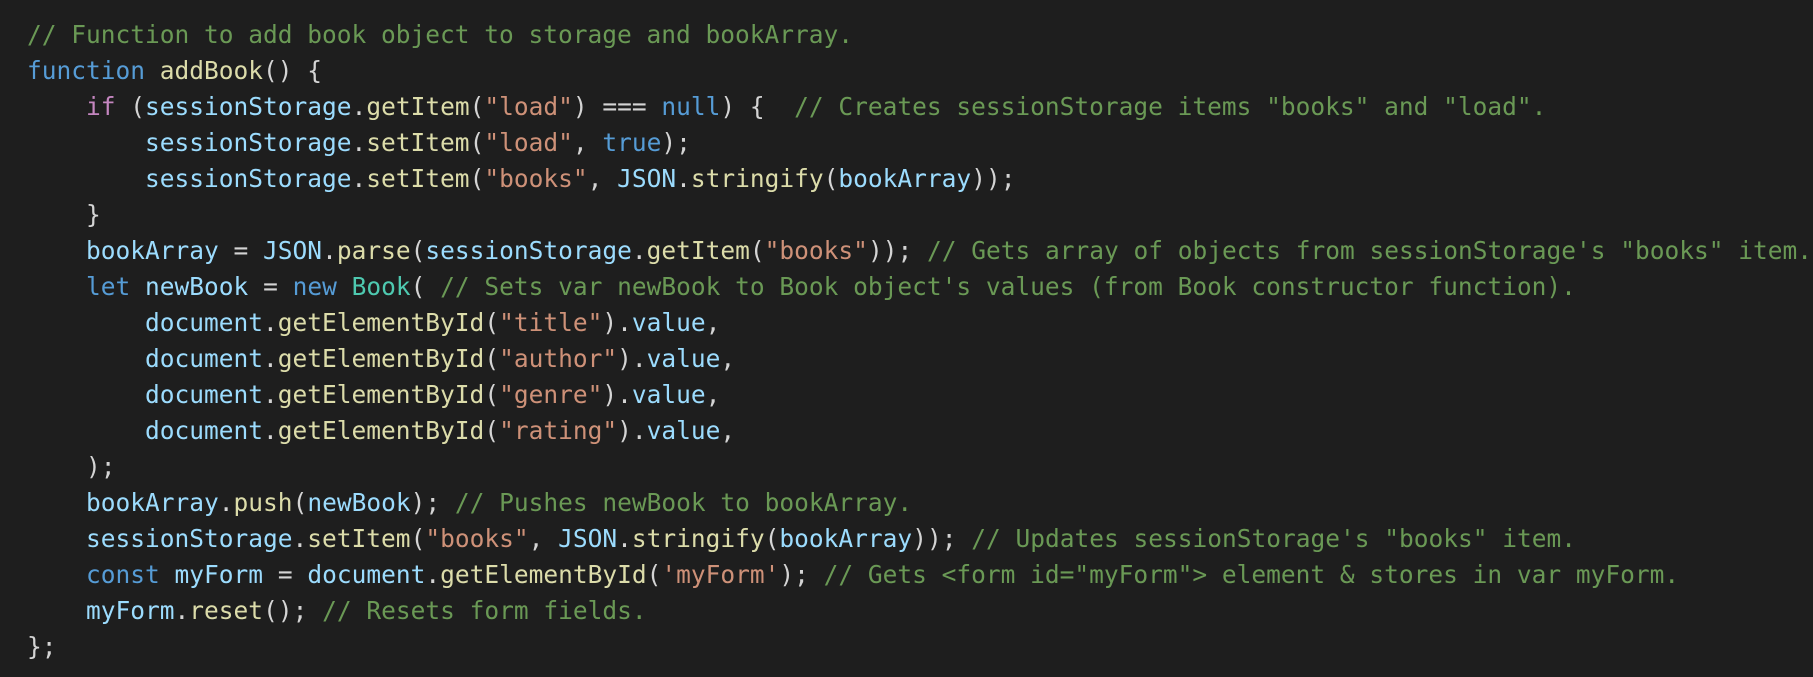  Describe the element at coordinates (204, 394) in the screenshot. I see `variable-token: document` at that location.